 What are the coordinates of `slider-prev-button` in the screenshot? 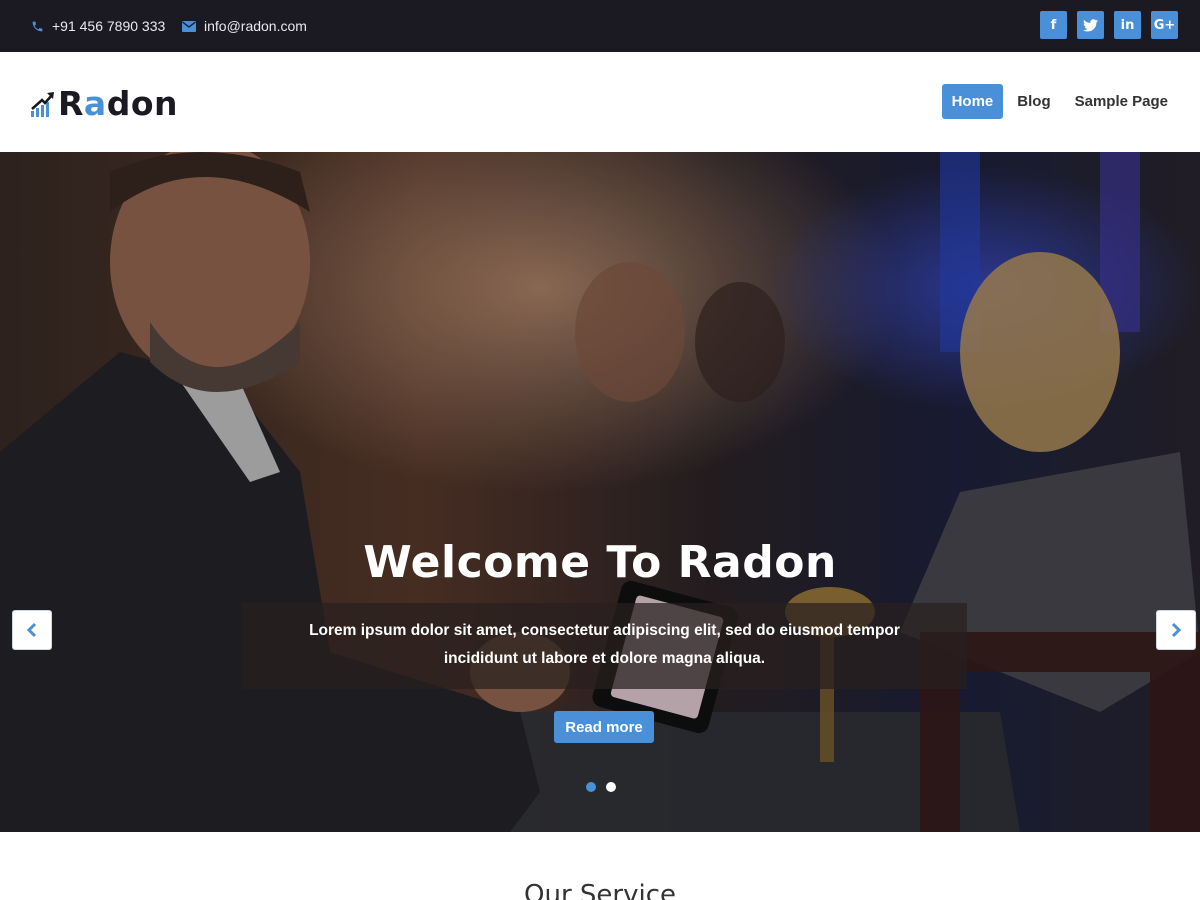 It's located at (32, 630).